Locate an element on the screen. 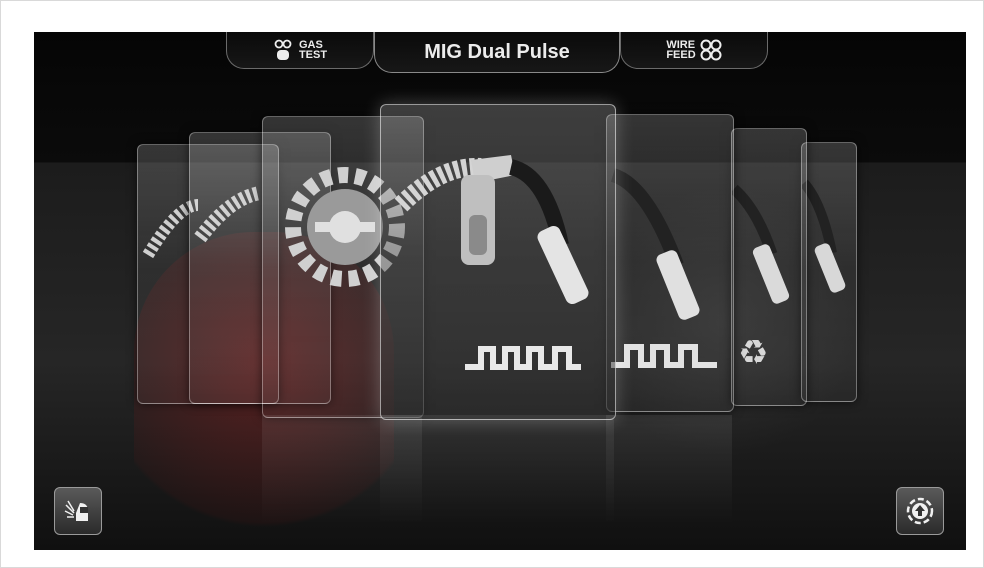  process-card-right-2: ♻ is located at coordinates (769, 267).